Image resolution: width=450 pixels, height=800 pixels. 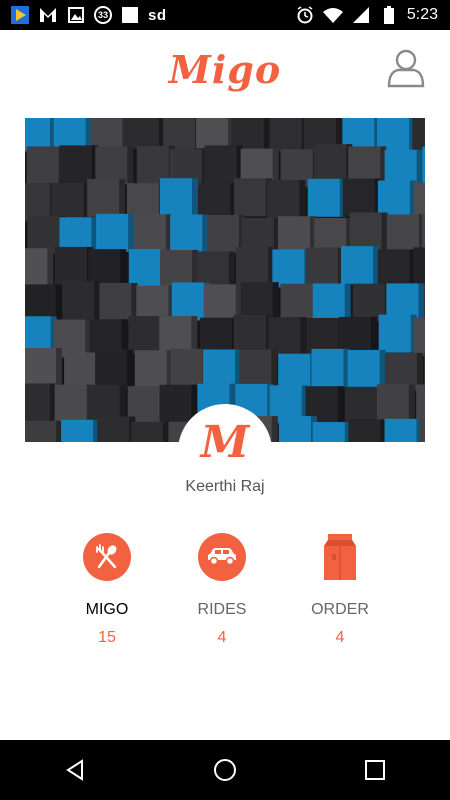 I want to click on mail-icon, so click(x=48, y=15).